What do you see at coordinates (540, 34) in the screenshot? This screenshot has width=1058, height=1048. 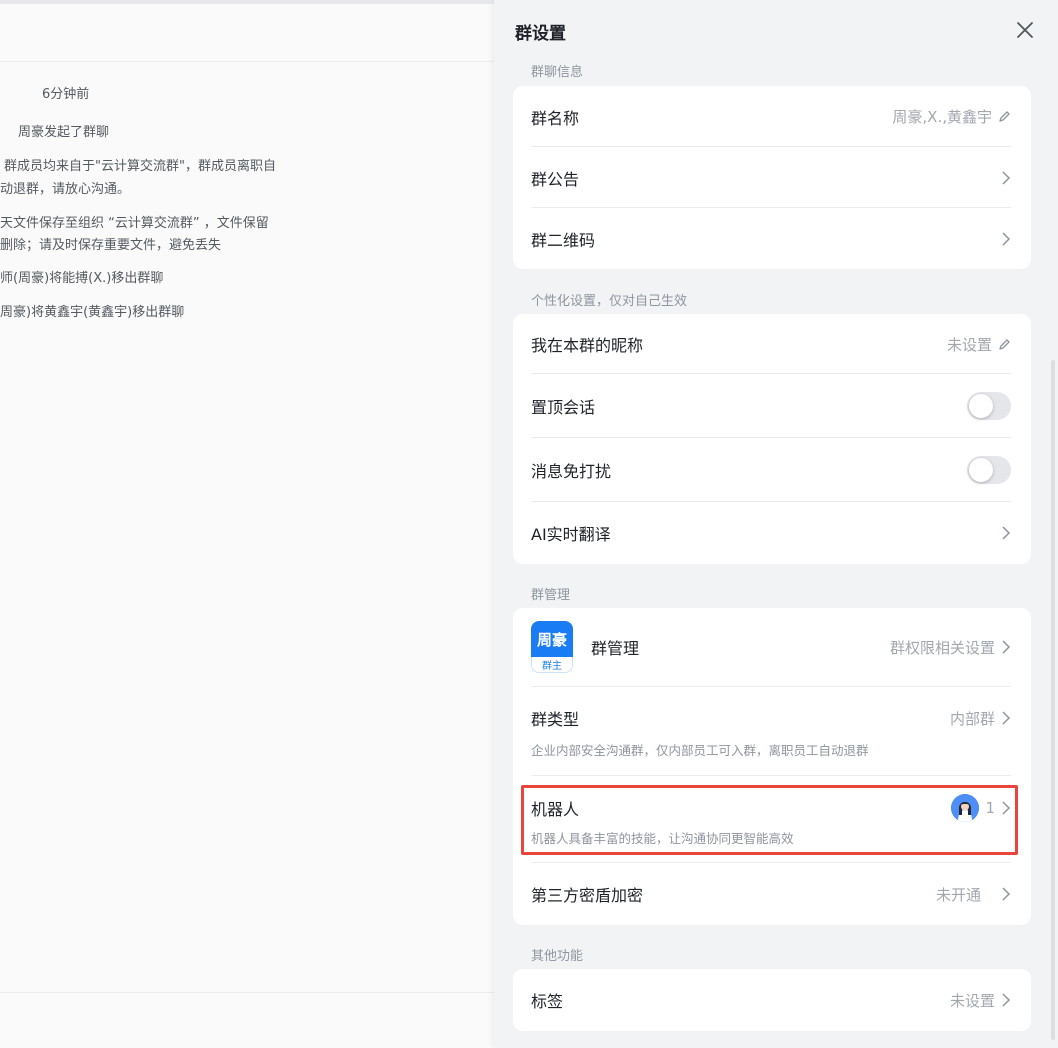 I see `panel-title: 群设置` at bounding box center [540, 34].